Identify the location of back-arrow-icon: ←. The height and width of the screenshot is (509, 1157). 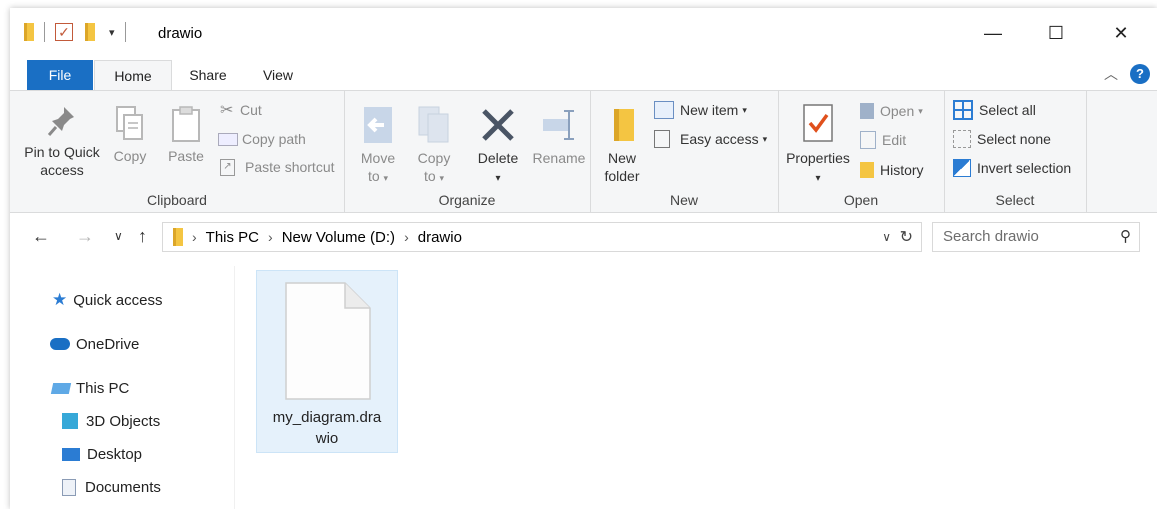
(41, 236).